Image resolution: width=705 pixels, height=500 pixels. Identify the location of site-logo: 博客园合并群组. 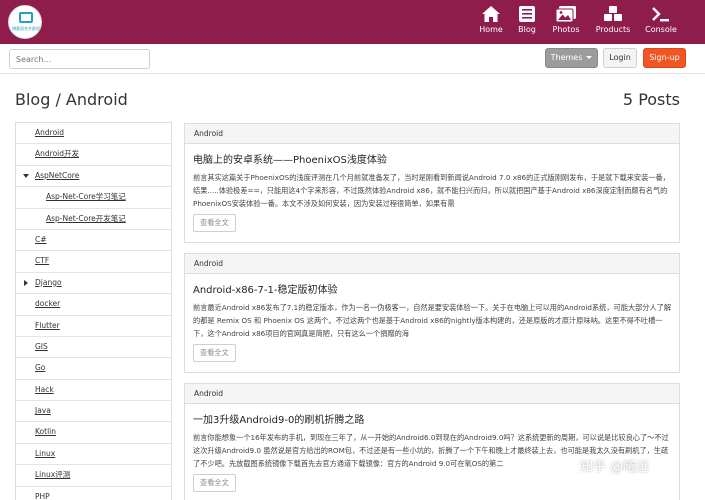
(25, 22).